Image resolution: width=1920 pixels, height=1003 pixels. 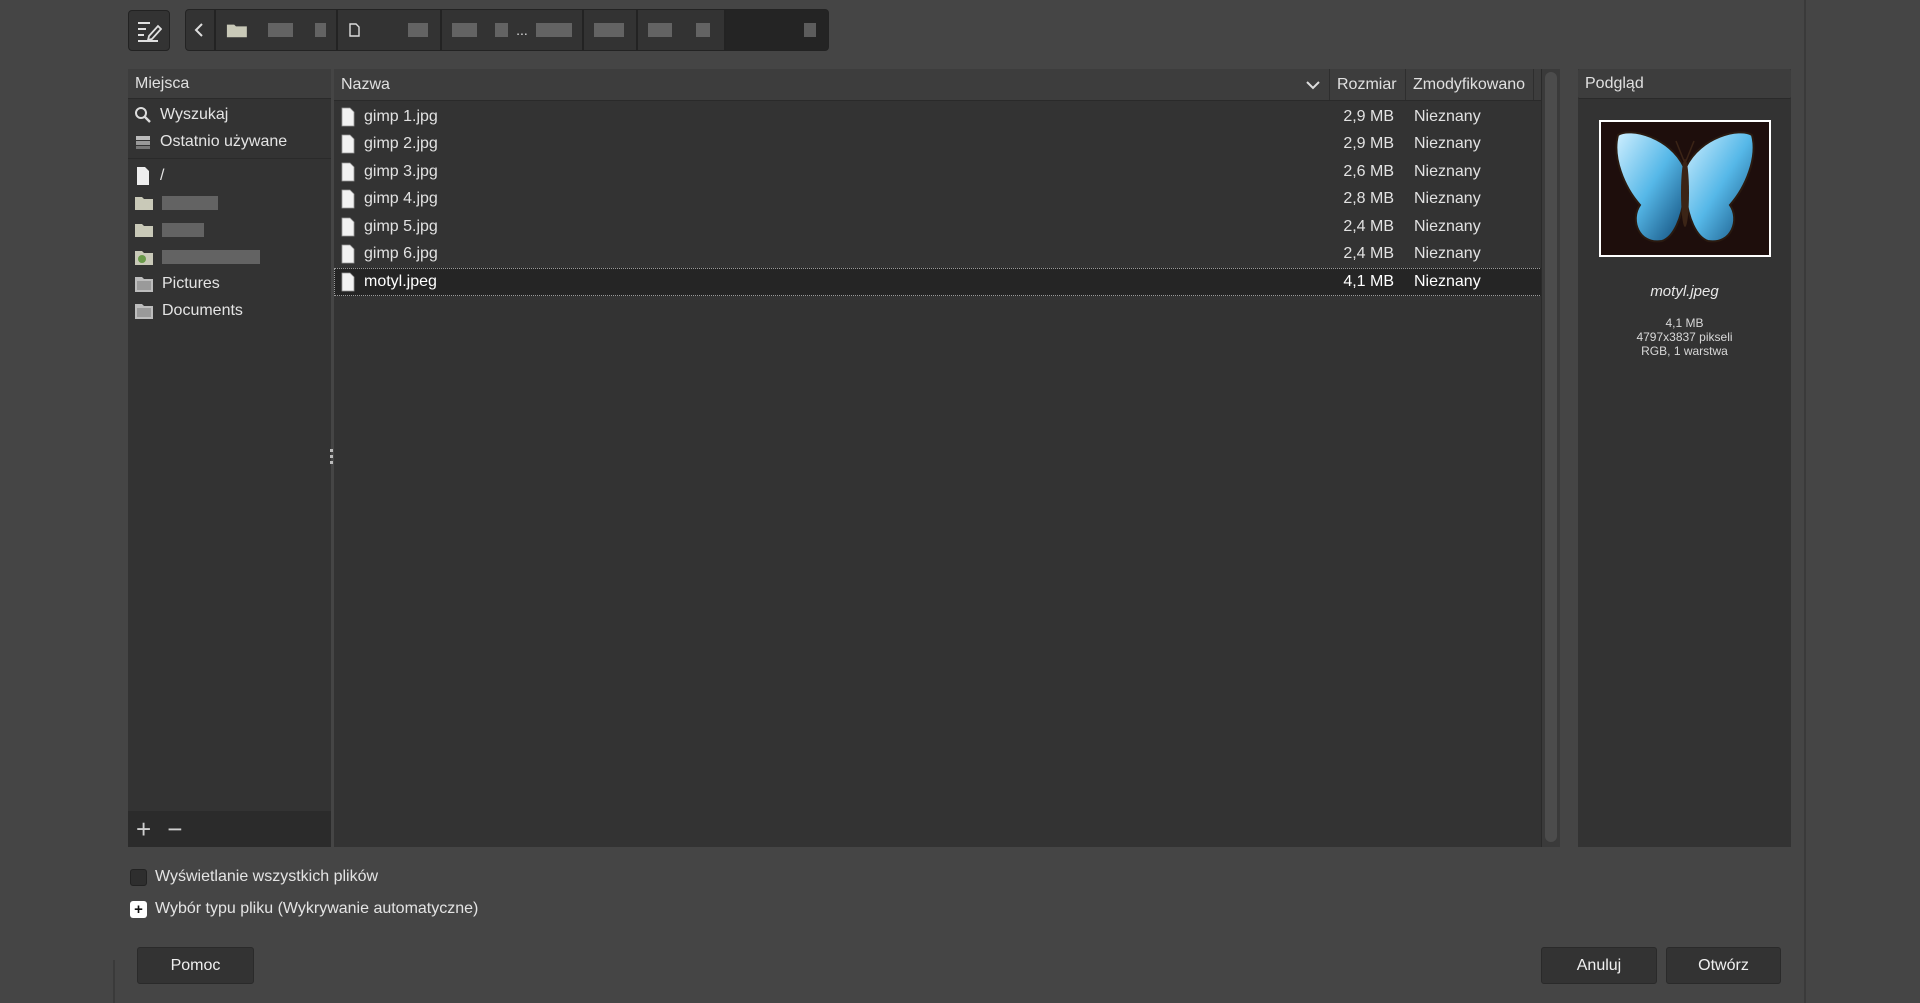 What do you see at coordinates (401, 199) in the screenshot?
I see `file-name: gimp 4.jpg` at bounding box center [401, 199].